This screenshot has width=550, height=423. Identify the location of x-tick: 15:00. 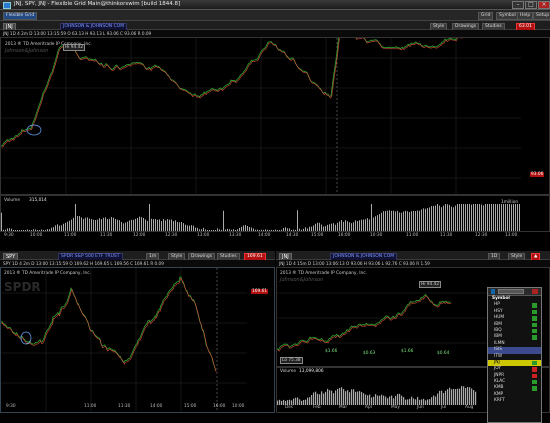
(190, 406).